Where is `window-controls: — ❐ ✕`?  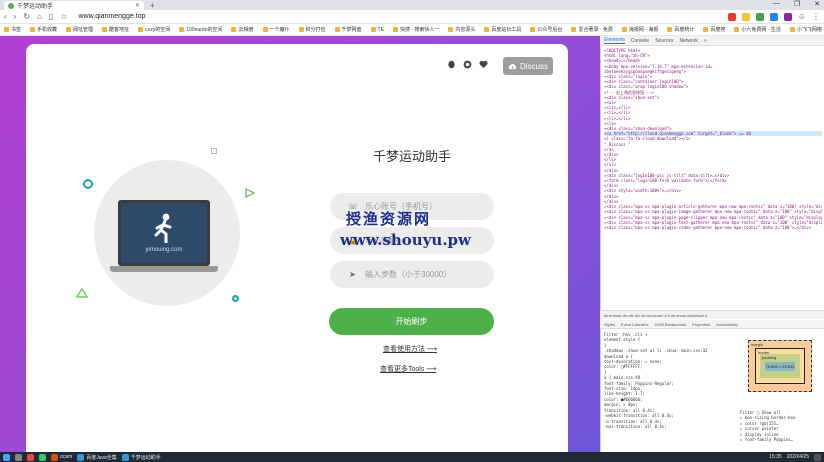
window-controls: — ❐ ✕ is located at coordinates (796, 4).